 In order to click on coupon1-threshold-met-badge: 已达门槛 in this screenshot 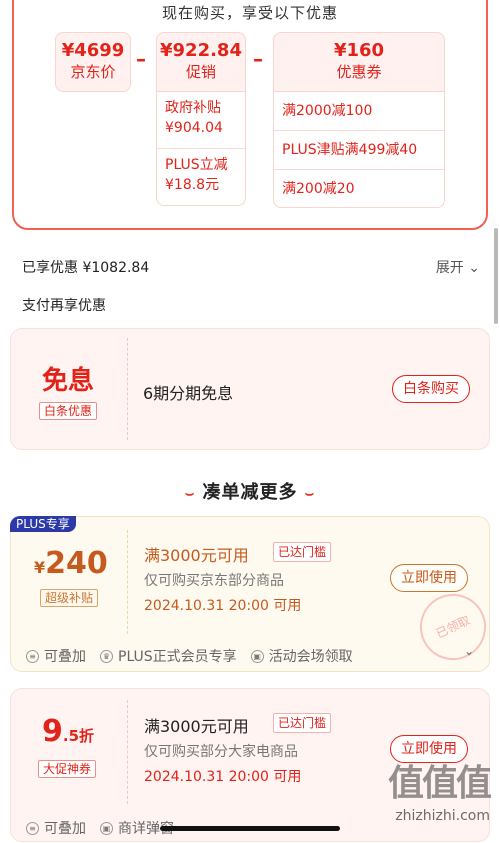, I will do `click(302, 552)`.